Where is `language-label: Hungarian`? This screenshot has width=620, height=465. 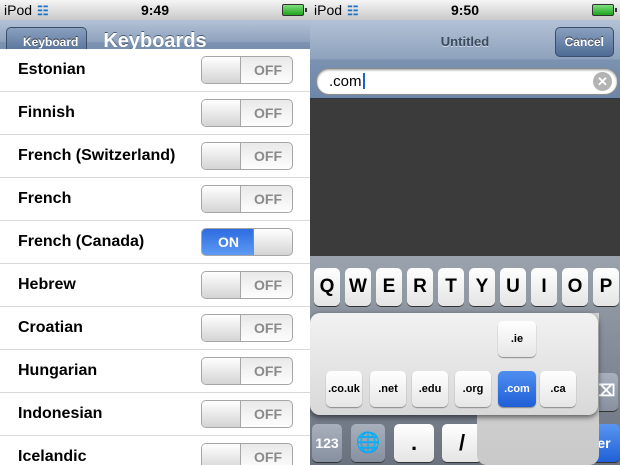 language-label: Hungarian is located at coordinates (58, 370).